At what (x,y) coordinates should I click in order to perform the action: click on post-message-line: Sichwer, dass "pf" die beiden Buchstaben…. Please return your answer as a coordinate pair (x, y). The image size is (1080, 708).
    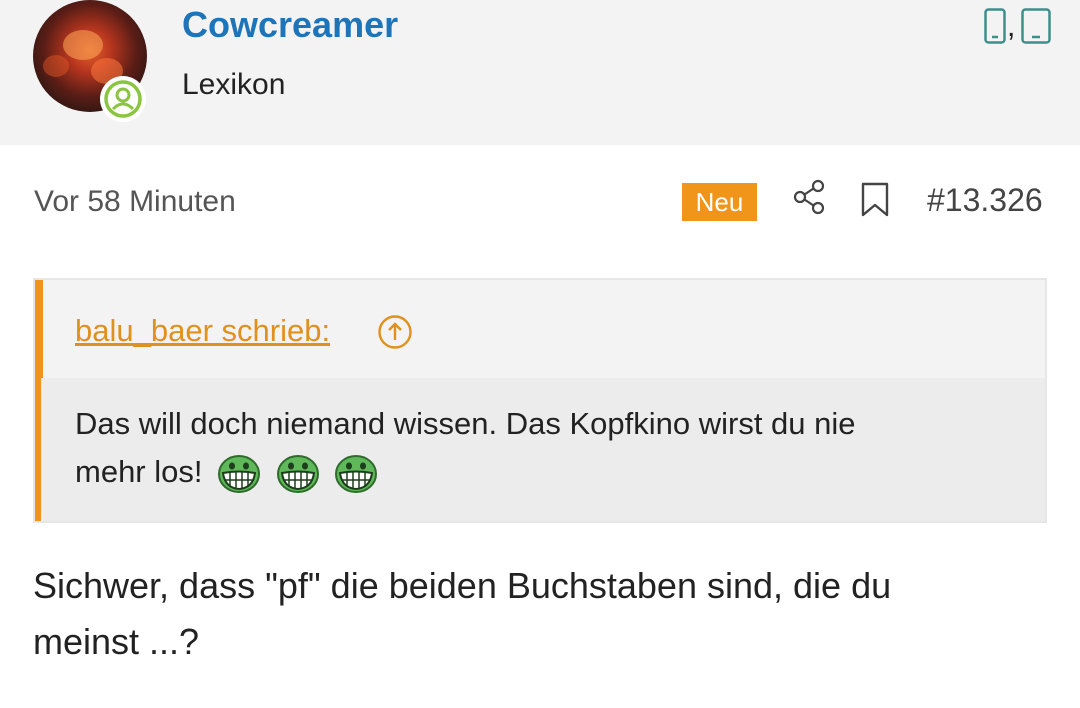
    Looking at the image, I should click on (462, 585).